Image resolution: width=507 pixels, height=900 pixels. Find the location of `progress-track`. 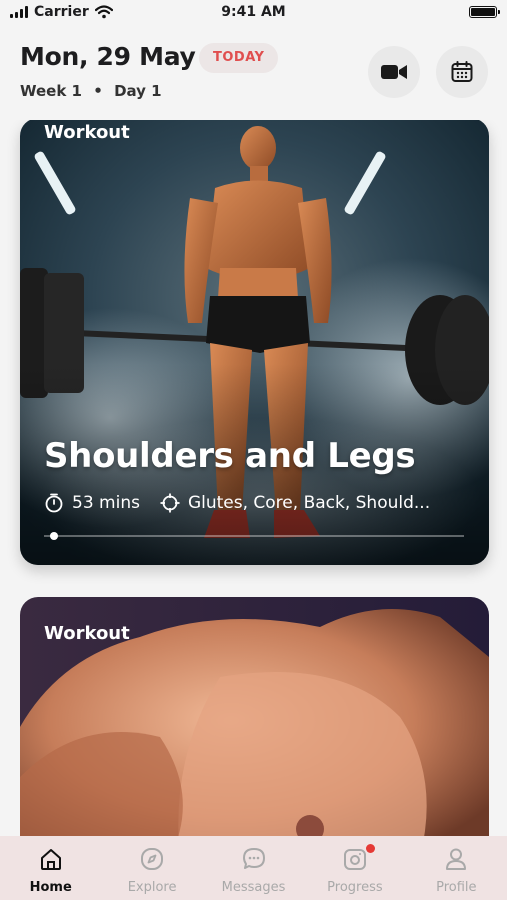

progress-track is located at coordinates (254, 536).